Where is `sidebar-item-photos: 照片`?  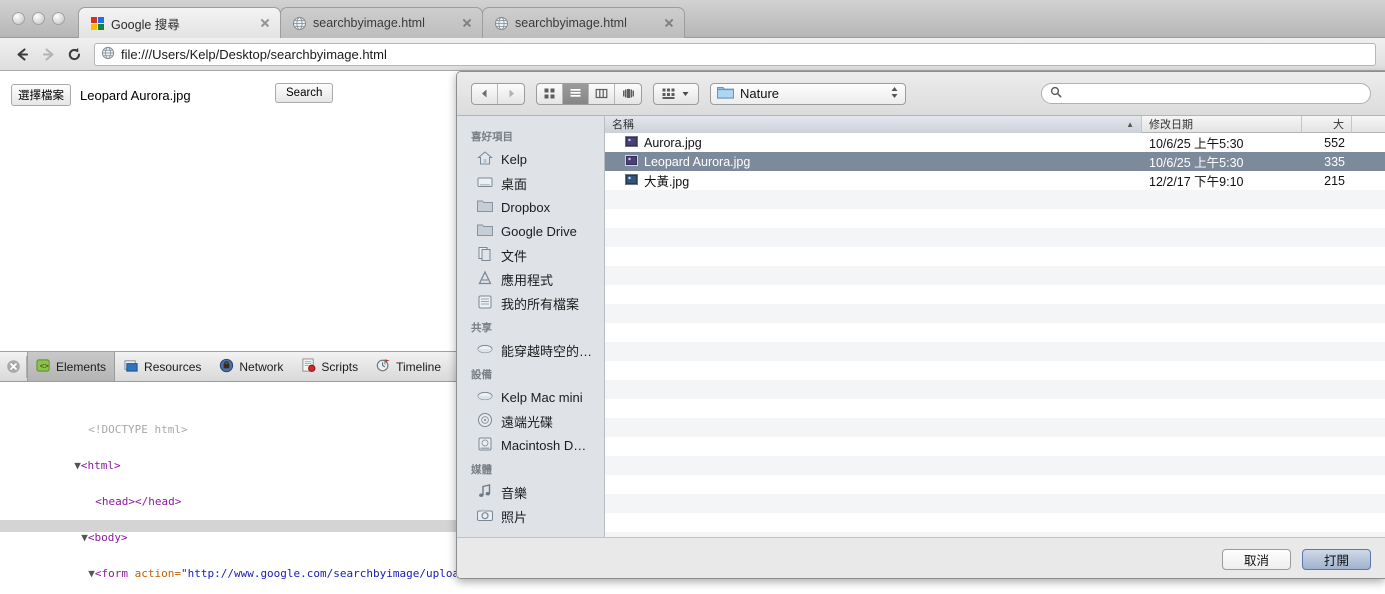
sidebar-item-photos: 照片 is located at coordinates (530, 516).